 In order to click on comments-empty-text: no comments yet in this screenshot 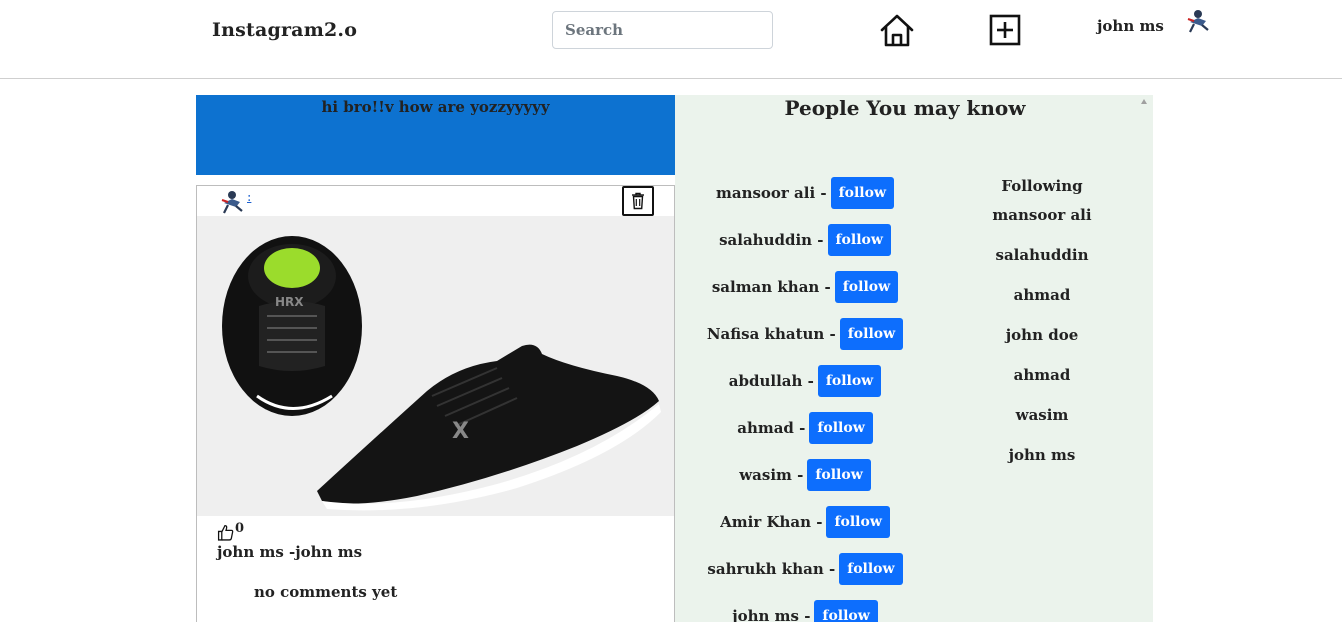, I will do `click(326, 592)`.